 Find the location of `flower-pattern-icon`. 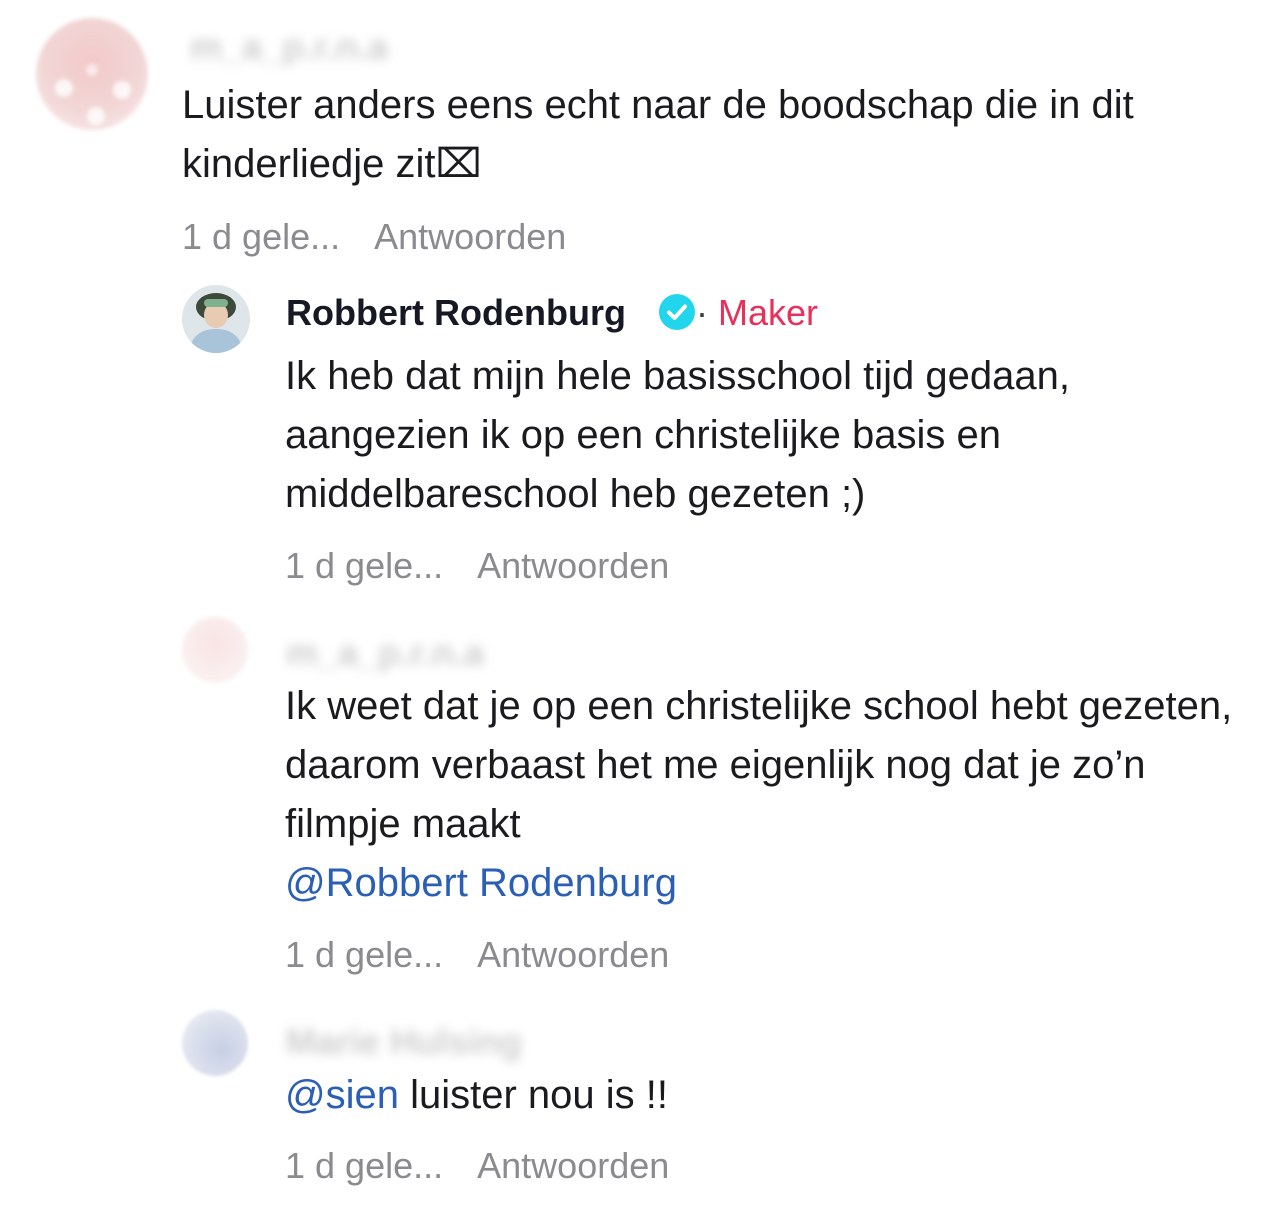

flower-pattern-icon is located at coordinates (93, 94).